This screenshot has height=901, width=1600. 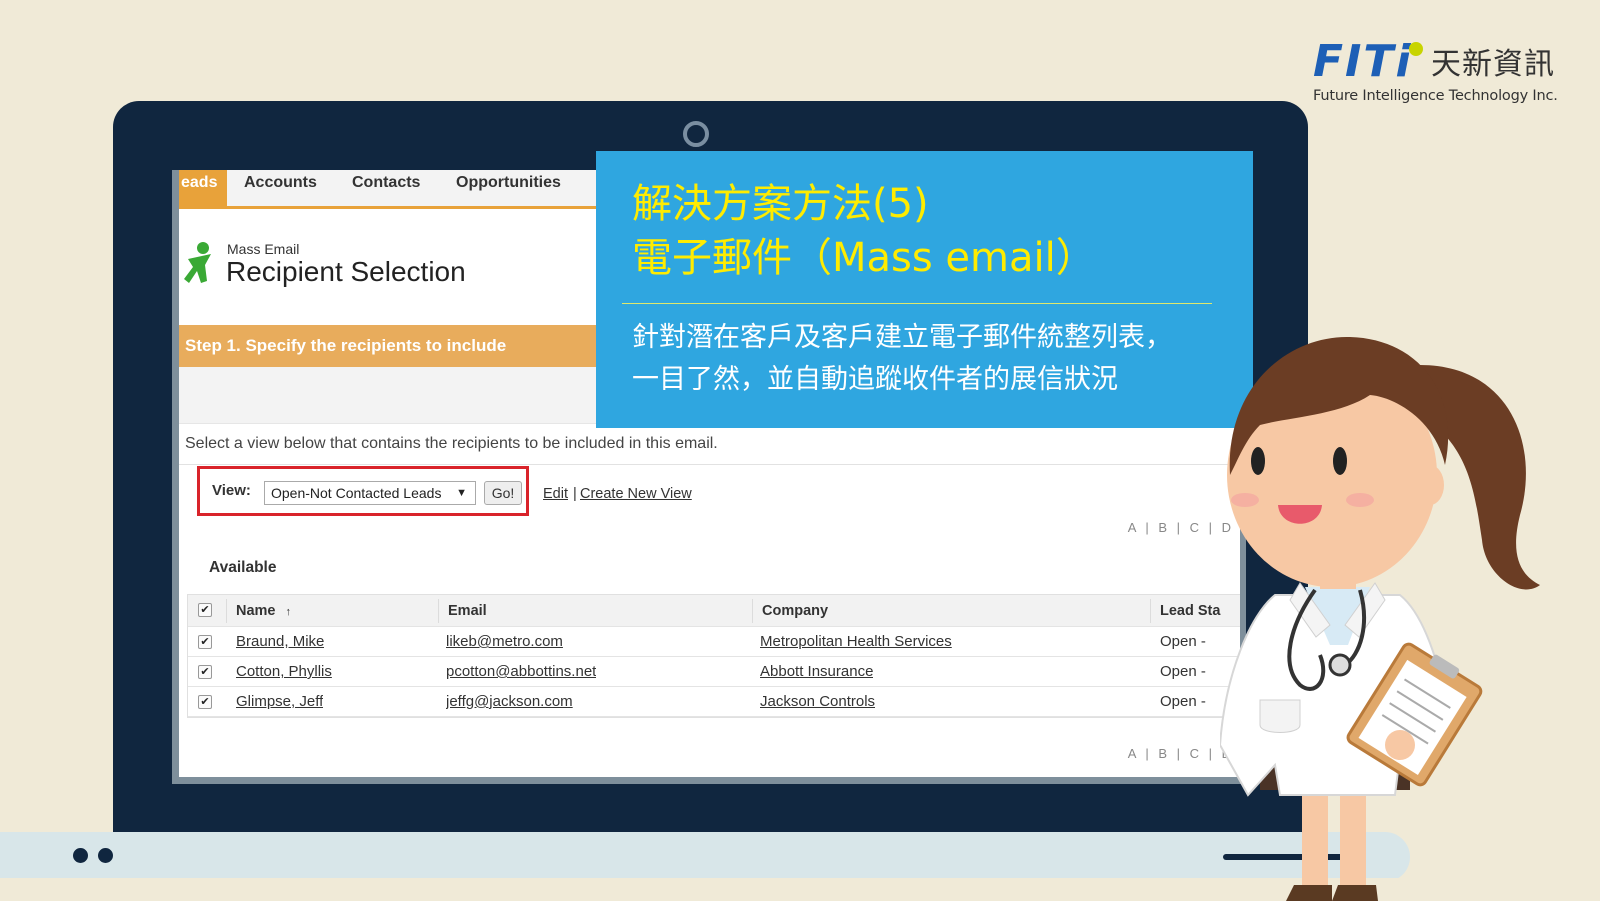 I want to click on alphabet-filter: A | B | C | D, so click(x=1181, y=527).